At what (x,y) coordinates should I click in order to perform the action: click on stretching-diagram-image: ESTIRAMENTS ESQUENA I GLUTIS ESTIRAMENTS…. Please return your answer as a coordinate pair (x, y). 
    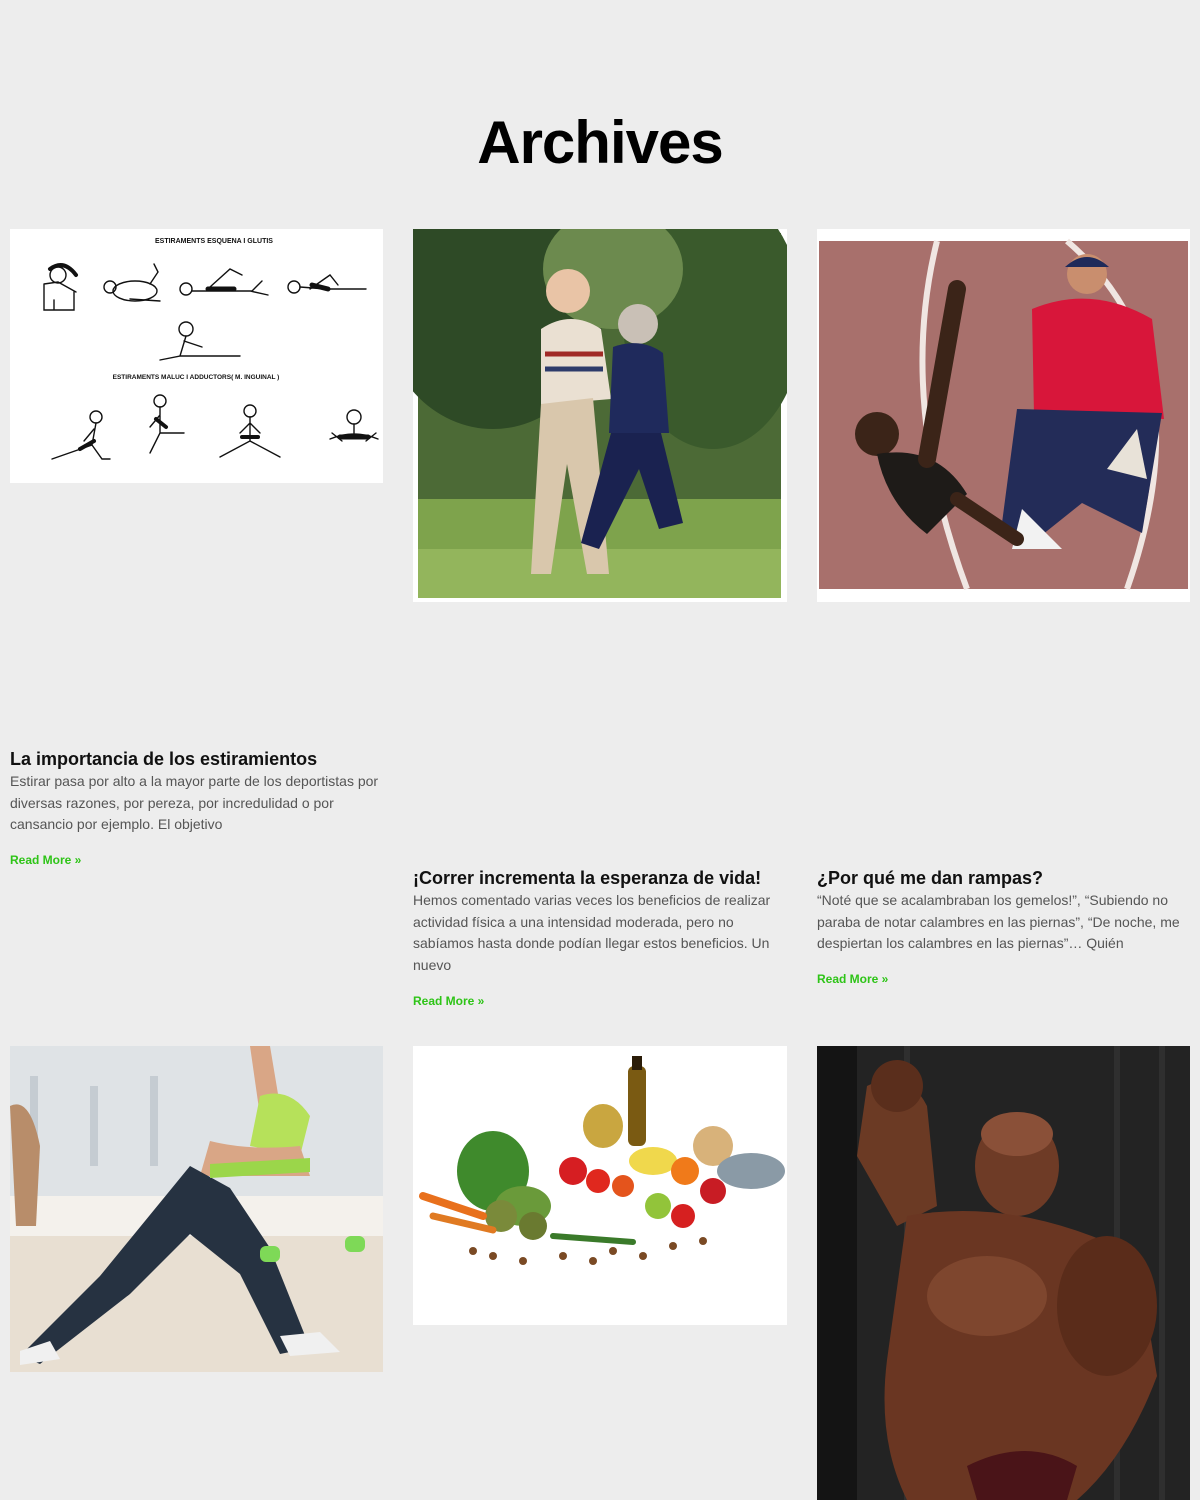
    Looking at the image, I should click on (196, 356).